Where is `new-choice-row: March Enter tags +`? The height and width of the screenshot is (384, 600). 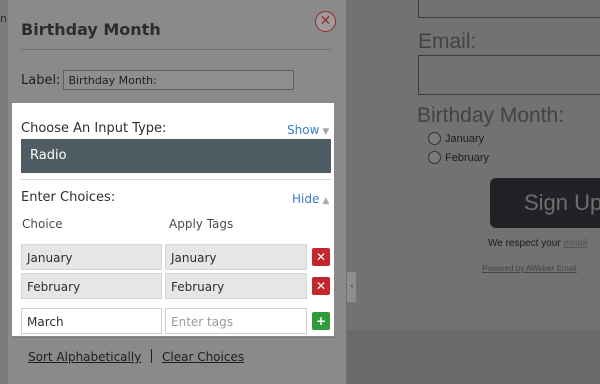
new-choice-row: March Enter tags + is located at coordinates (176, 321).